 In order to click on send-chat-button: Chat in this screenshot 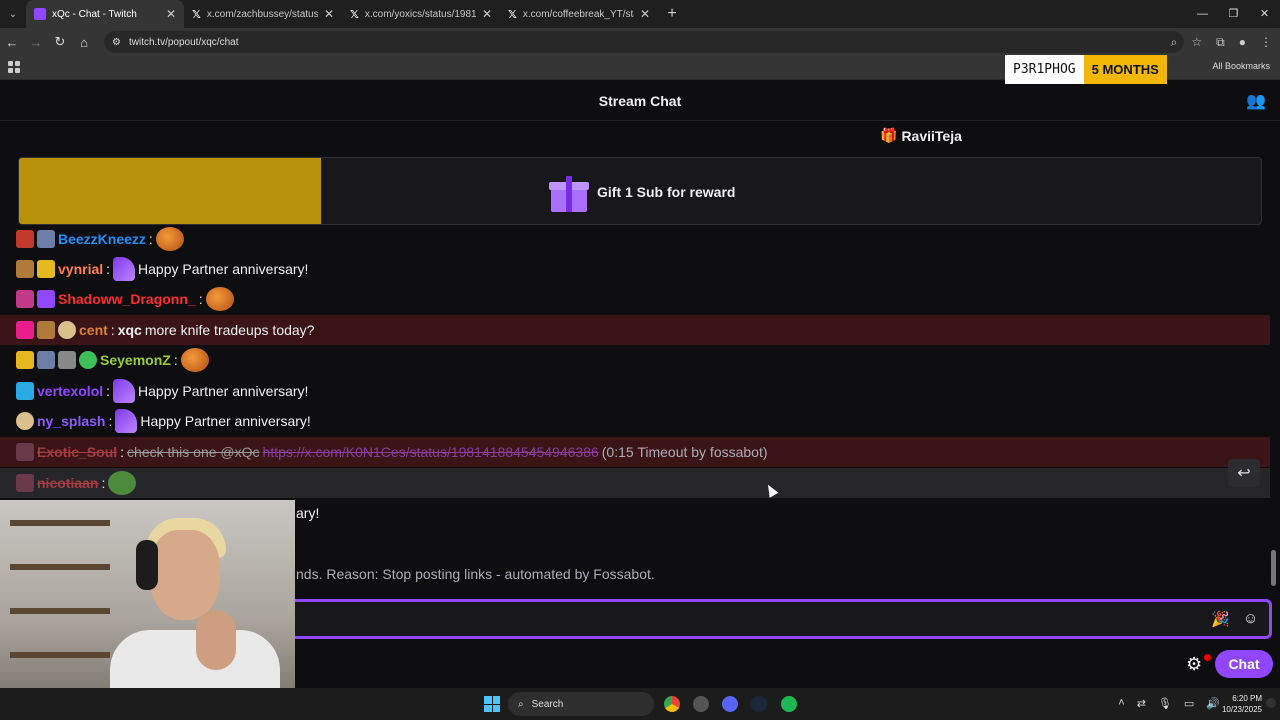, I will do `click(1244, 664)`.